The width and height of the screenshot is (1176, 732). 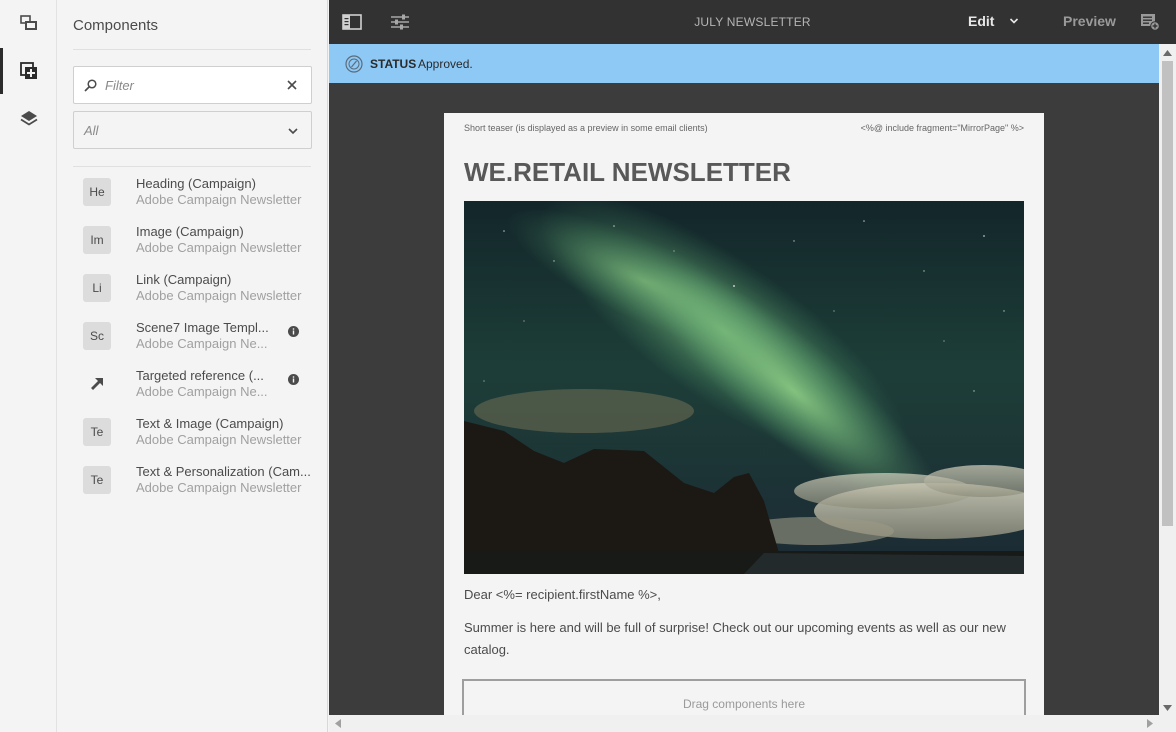 I want to click on scroll-left-icon, so click(x=338, y=723).